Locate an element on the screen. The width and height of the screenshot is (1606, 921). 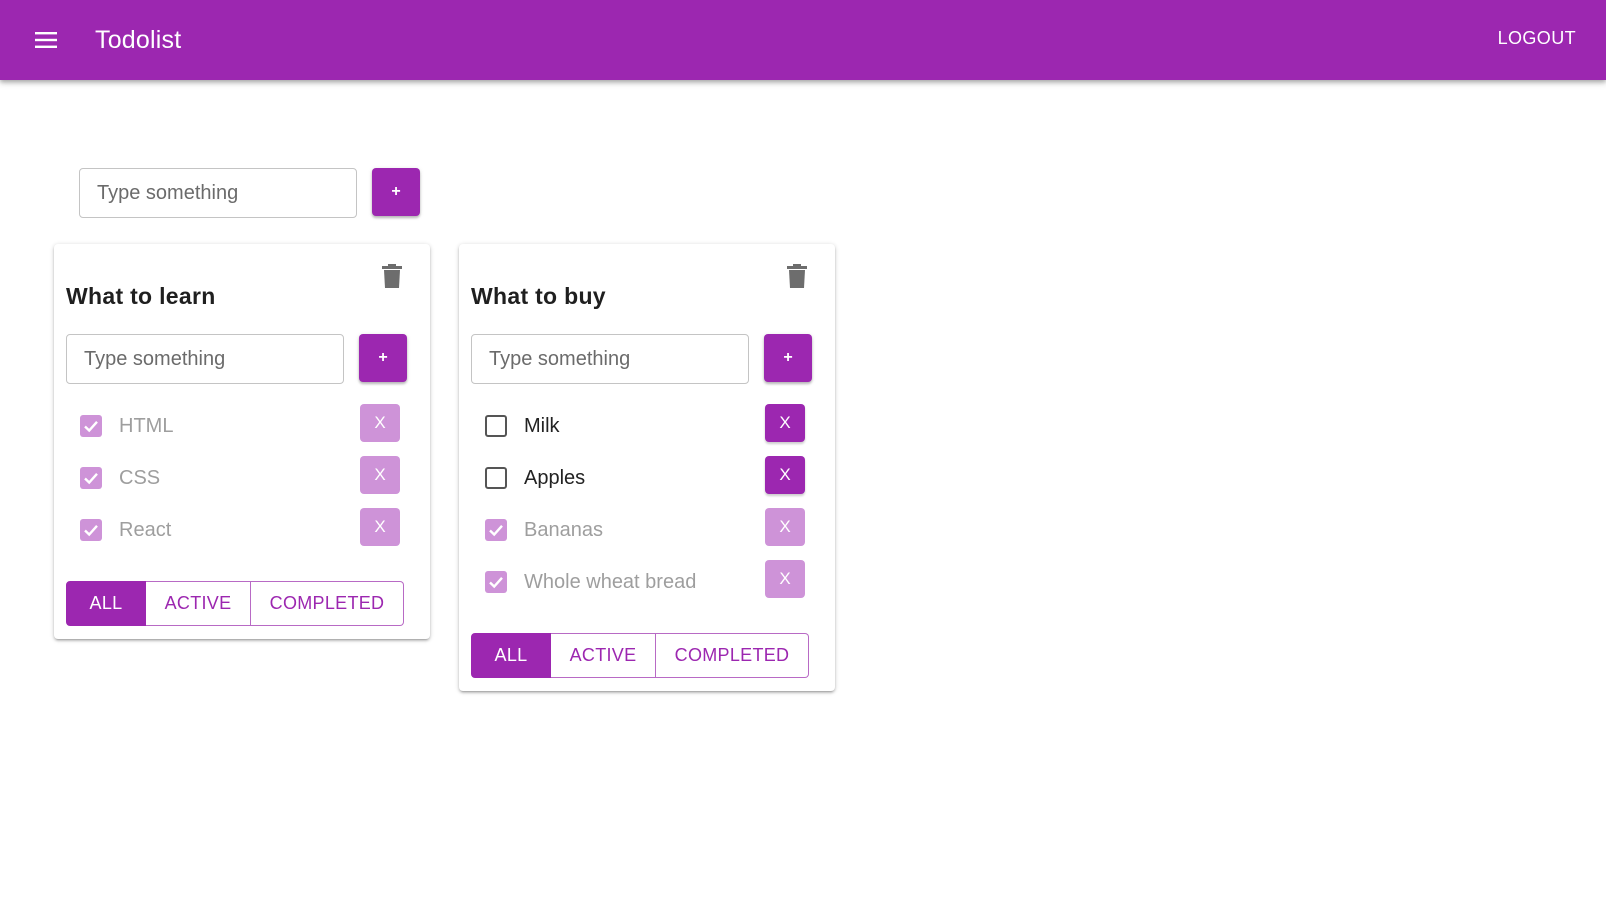
list-title: What to buy is located at coordinates (538, 296).